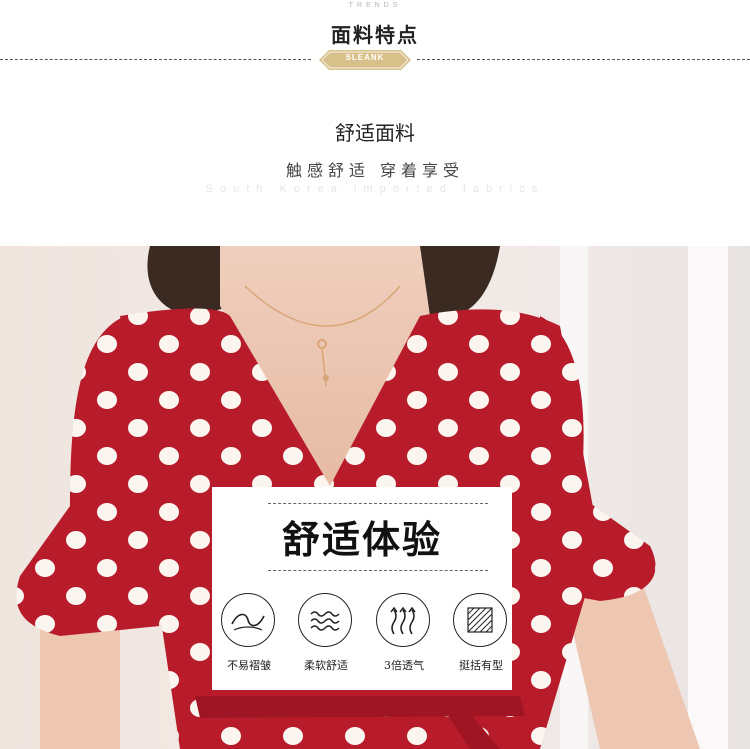  Describe the element at coordinates (375, 189) in the screenshot. I see `fabric-subtitle: South Korea imported fabrics` at that location.